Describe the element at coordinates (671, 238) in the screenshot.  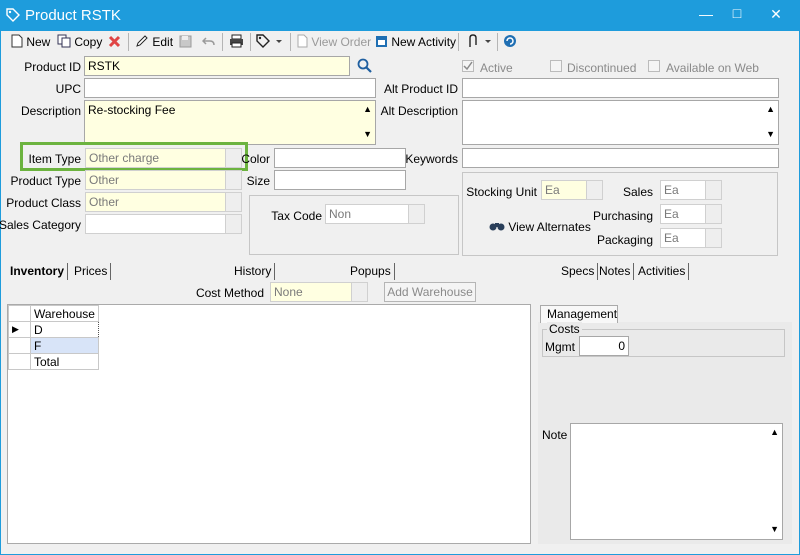
I see `packaging-unit-value: Ea` at that location.